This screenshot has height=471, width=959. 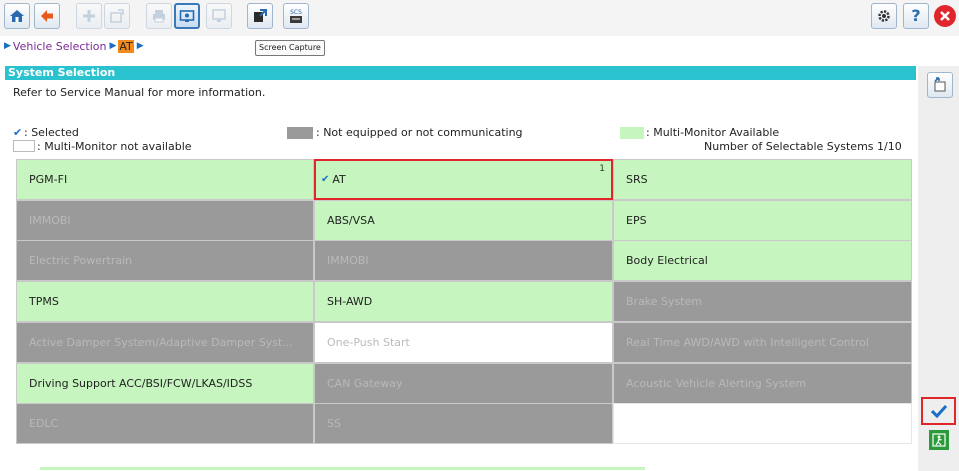 I want to click on system-label: ABS/VSA, so click(x=351, y=220).